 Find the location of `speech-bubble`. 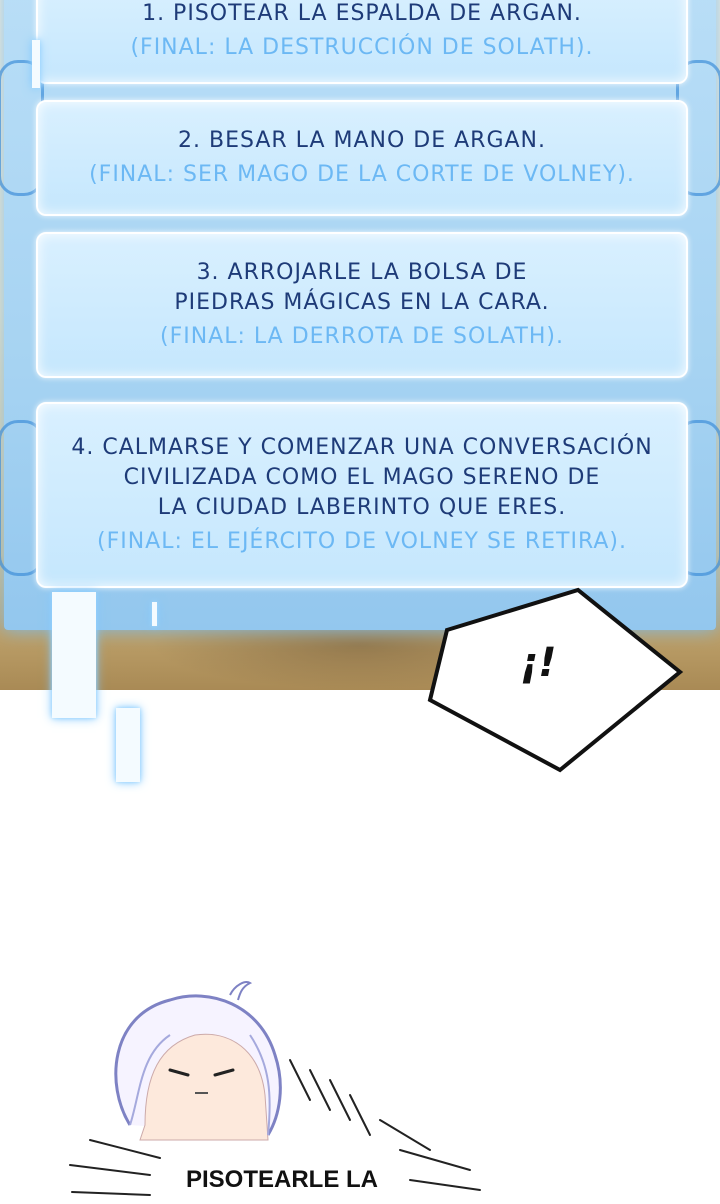

speech-bubble is located at coordinates (555, 680).